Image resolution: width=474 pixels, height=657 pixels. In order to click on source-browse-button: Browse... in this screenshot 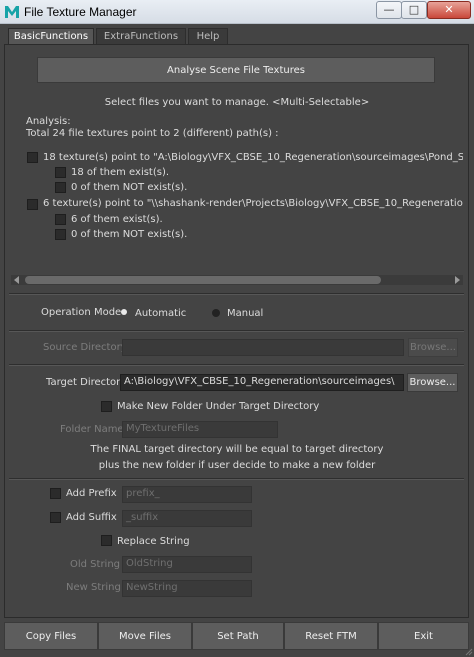, I will do `click(433, 347)`.